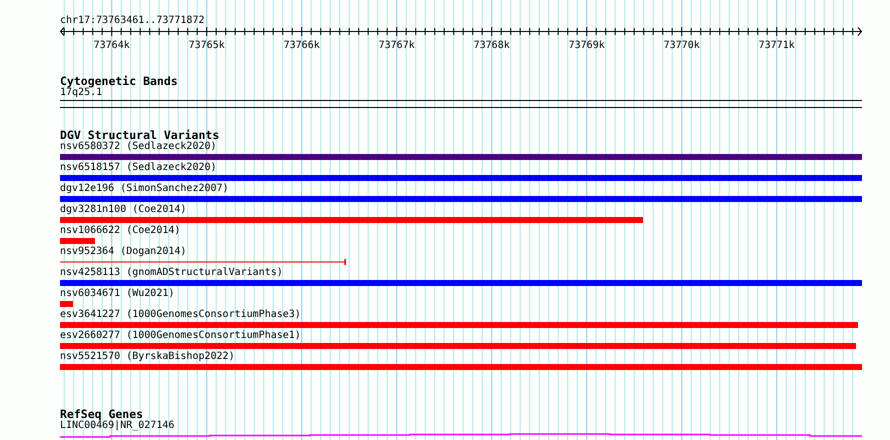  What do you see at coordinates (112, 46) in the screenshot?
I see `tick-label: 73764k` at bounding box center [112, 46].